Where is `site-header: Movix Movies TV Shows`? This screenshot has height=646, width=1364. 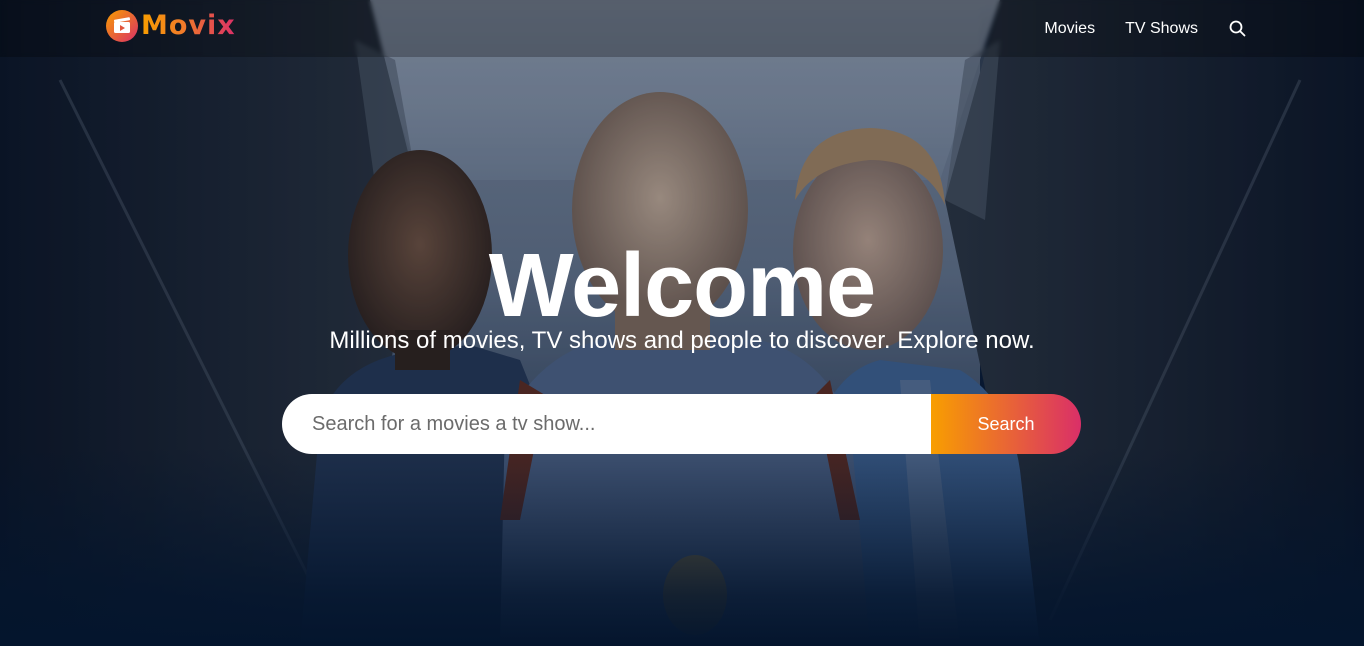 site-header: Movix Movies TV Shows is located at coordinates (682, 28).